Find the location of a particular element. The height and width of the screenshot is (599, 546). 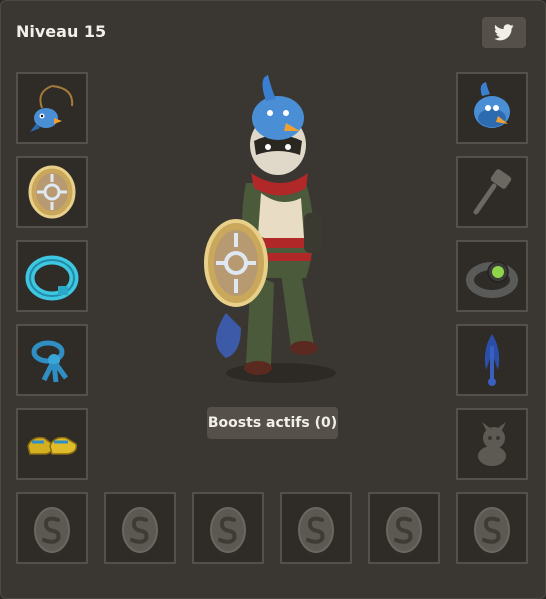

character-preview is located at coordinates (270, 229).